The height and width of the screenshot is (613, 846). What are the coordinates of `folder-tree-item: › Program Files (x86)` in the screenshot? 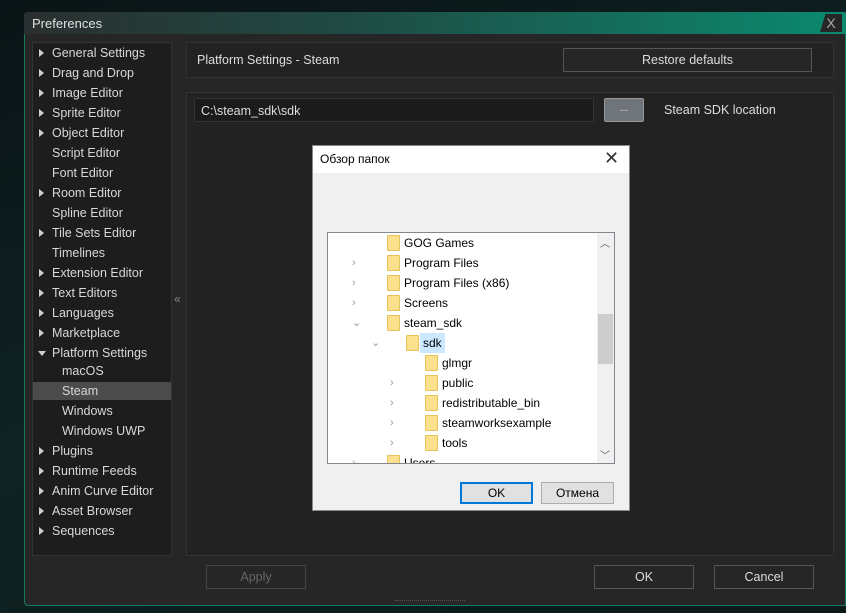 It's located at (463, 283).